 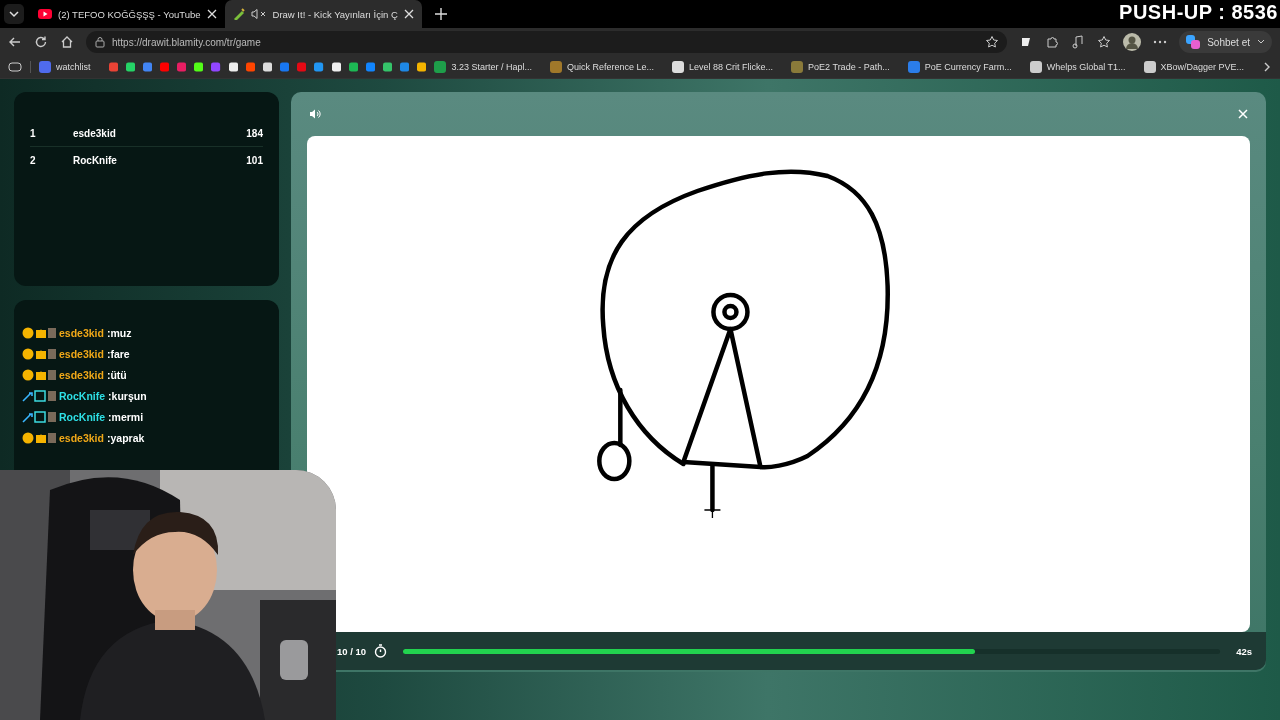 What do you see at coordinates (258, 14) in the screenshot?
I see `muted-speaker-icon` at bounding box center [258, 14].